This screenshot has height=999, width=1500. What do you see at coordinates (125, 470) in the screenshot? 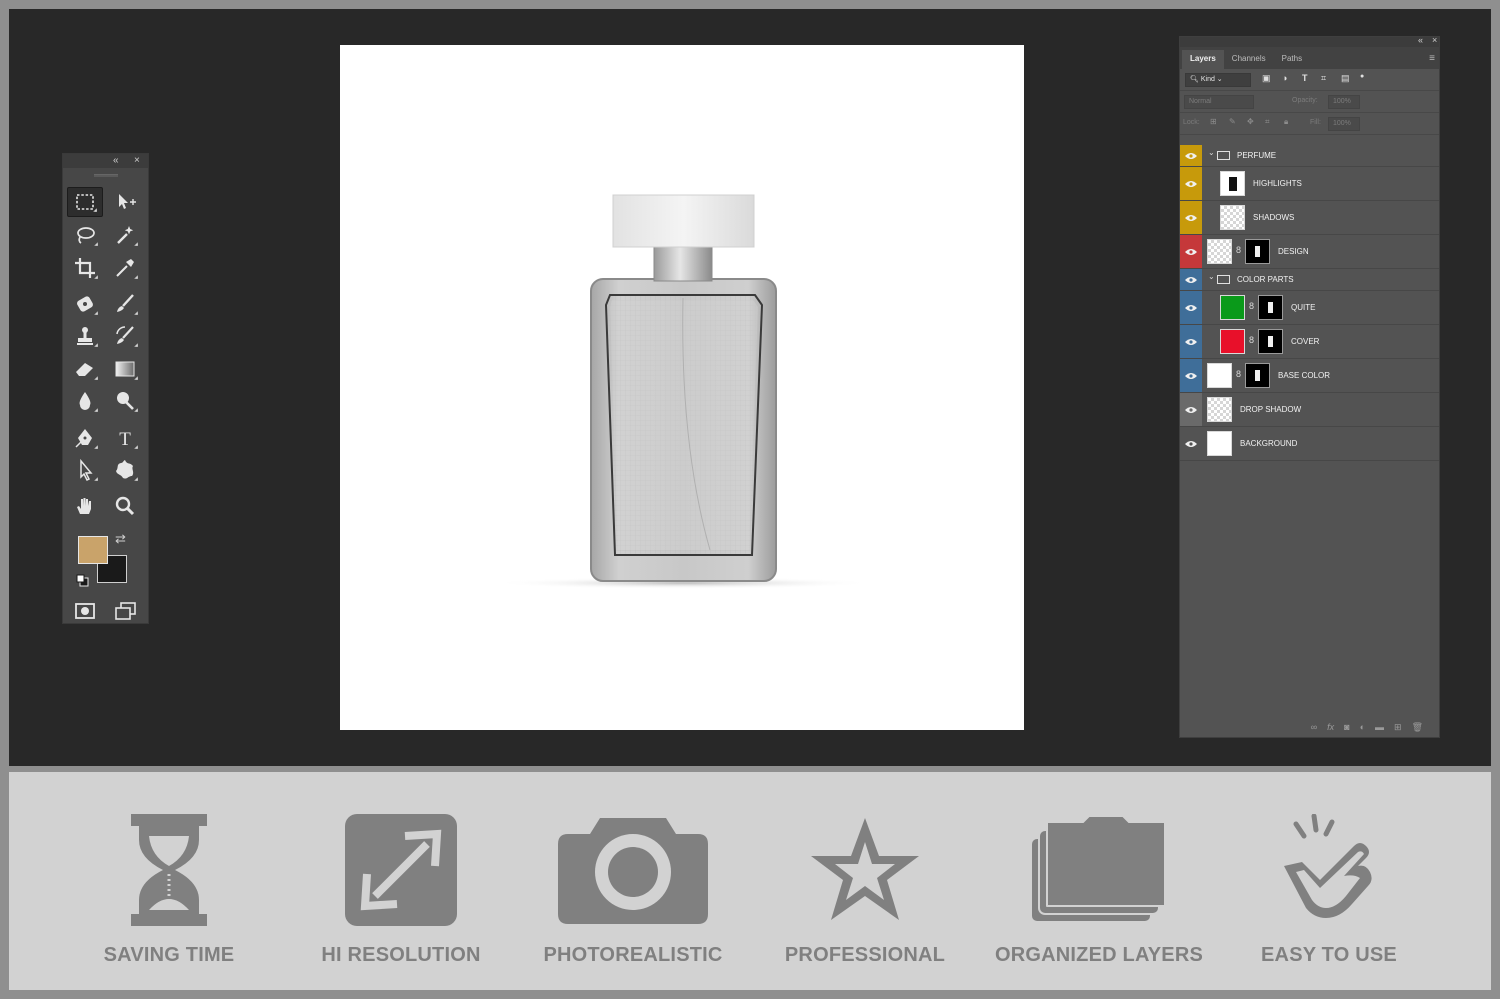
I see `custom-shape-icon` at bounding box center [125, 470].